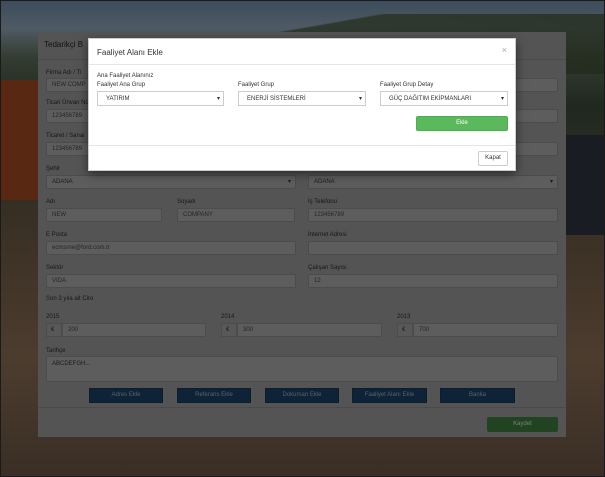  I want to click on ekle-button: Ekle, so click(462, 123).